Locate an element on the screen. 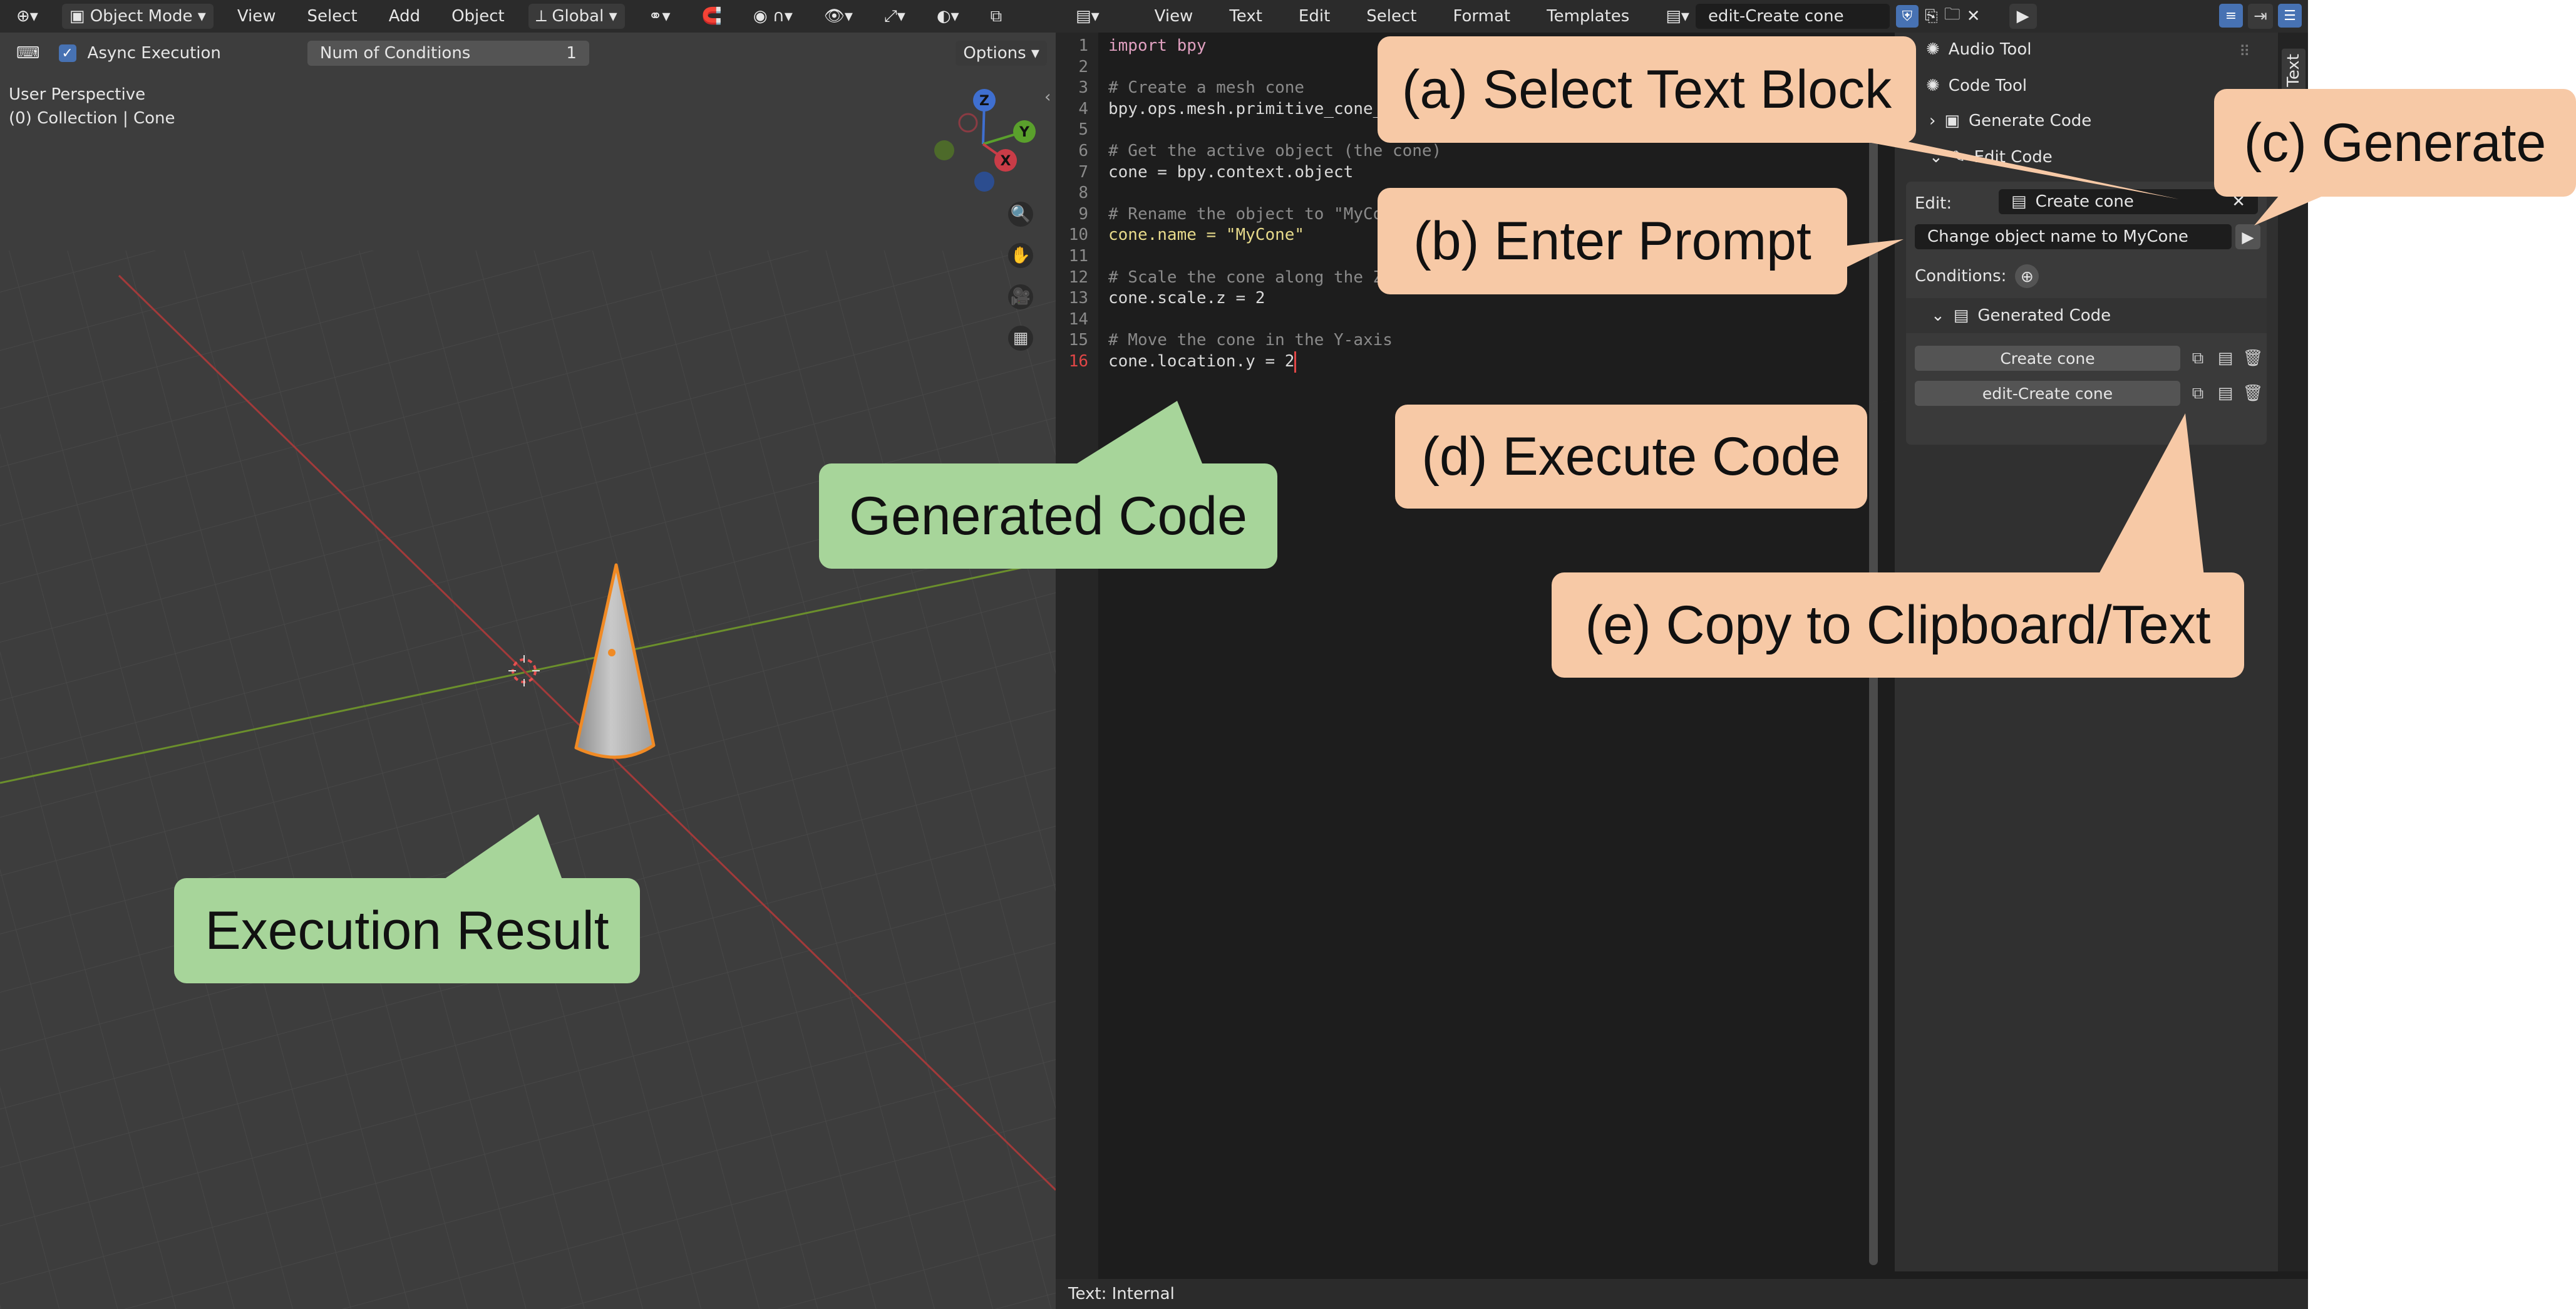 The width and height of the screenshot is (2576, 1309). callout-generate: (c) Generate is located at coordinates (2395, 143).